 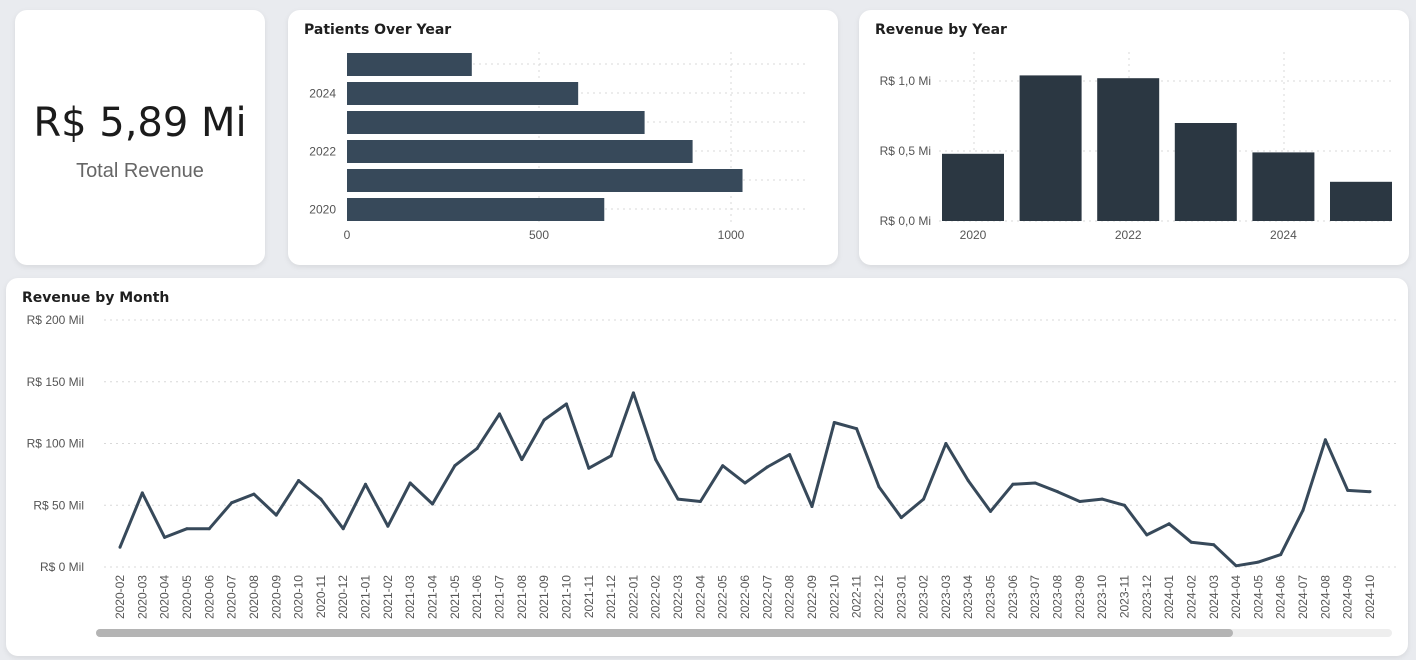 I want to click on bar-2025, so click(x=1361, y=201).